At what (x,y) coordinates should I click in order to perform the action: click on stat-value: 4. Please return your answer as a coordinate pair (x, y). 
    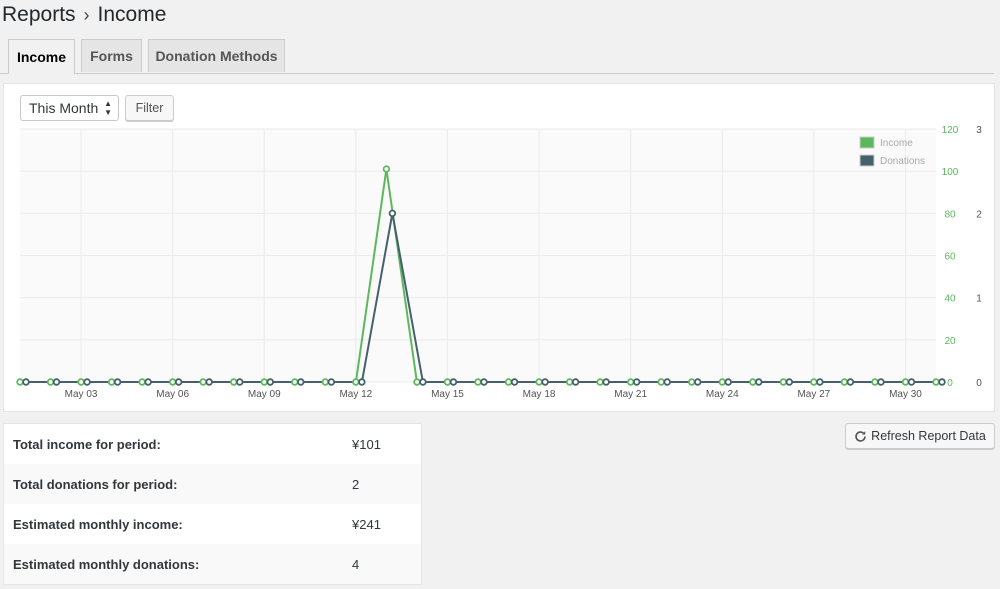
    Looking at the image, I should click on (356, 564).